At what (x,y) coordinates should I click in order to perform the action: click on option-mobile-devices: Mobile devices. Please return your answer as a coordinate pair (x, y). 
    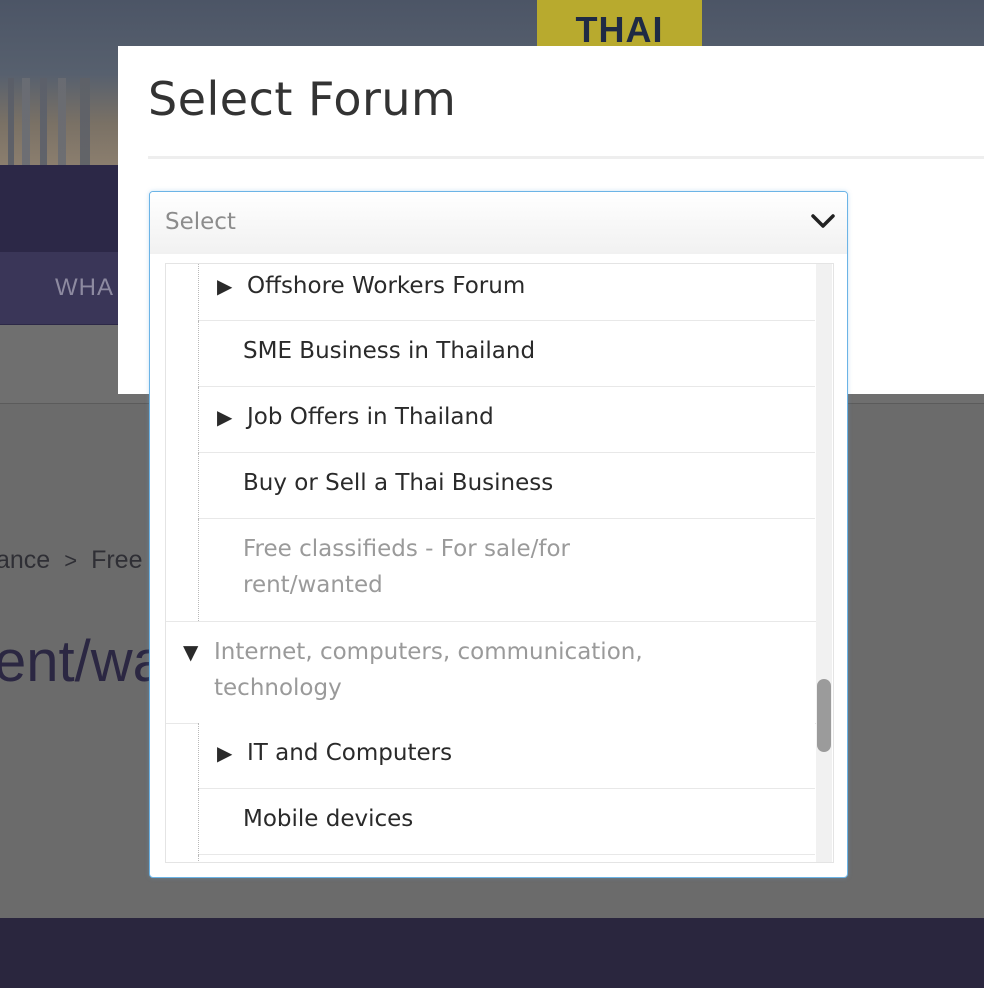
    Looking at the image, I should click on (506, 822).